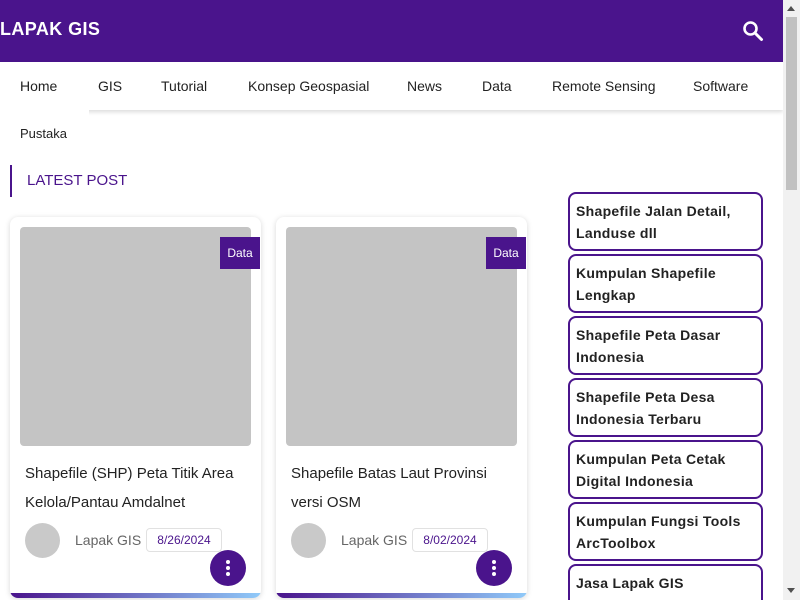  What do you see at coordinates (665, 407) in the screenshot?
I see `sidebar-link: Shapefile Peta Desa Indonesia Terbaru` at bounding box center [665, 407].